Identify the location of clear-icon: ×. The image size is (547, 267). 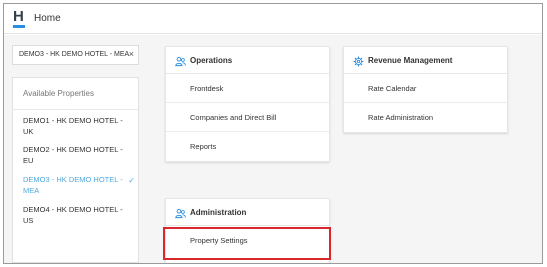
(131, 54).